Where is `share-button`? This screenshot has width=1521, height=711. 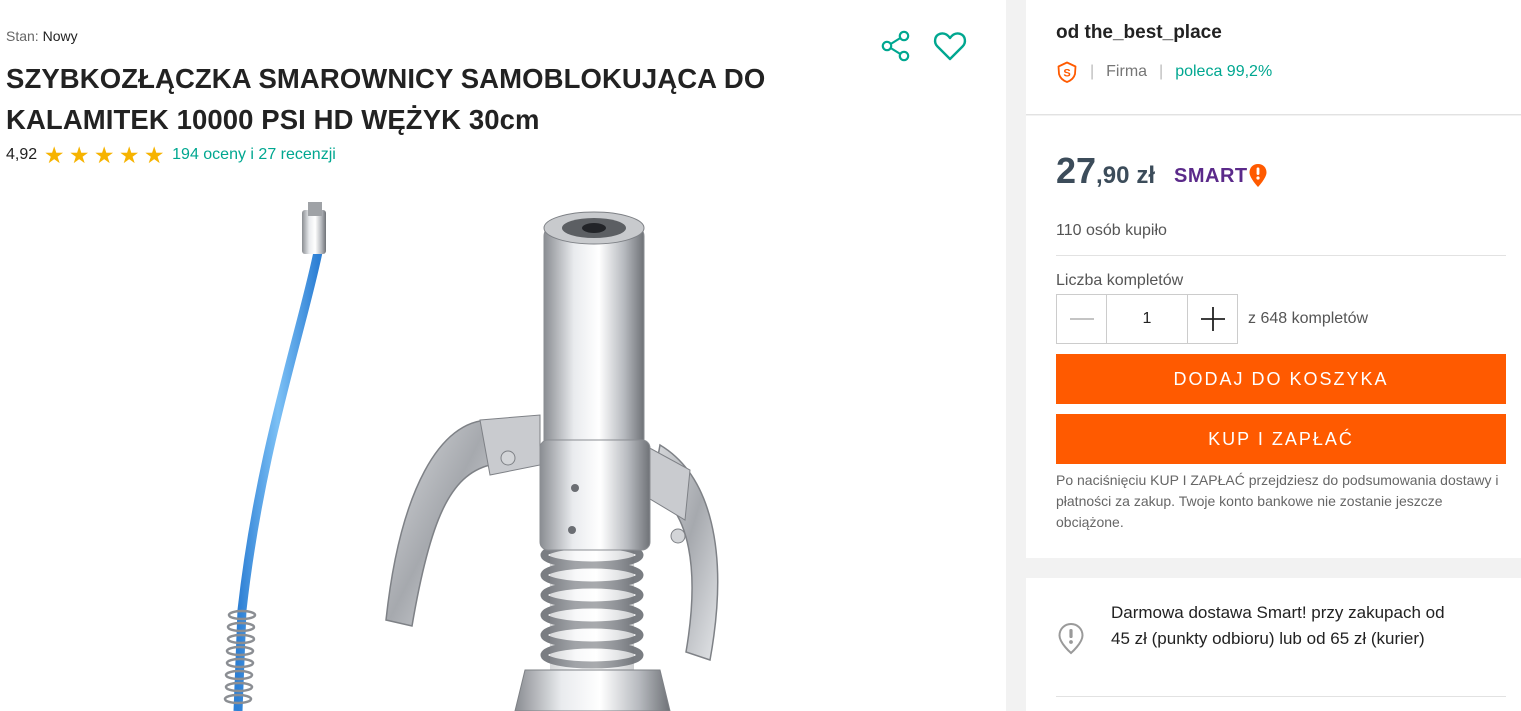 share-button is located at coordinates (896, 46).